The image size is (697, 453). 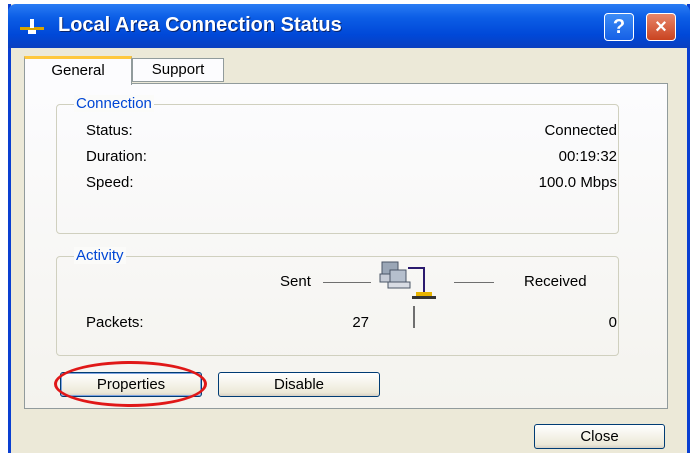 I want to click on close-window-button: ×, so click(x=661, y=27).